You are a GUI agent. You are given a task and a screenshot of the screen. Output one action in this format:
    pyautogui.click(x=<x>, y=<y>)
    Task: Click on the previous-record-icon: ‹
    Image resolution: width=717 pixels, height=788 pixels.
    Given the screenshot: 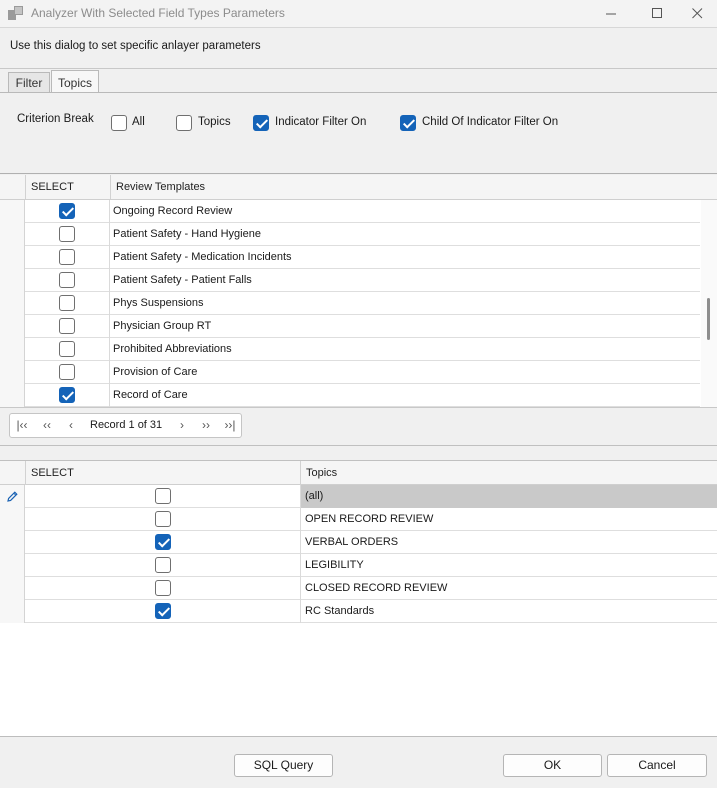 What is the action you would take?
    pyautogui.click(x=71, y=425)
    